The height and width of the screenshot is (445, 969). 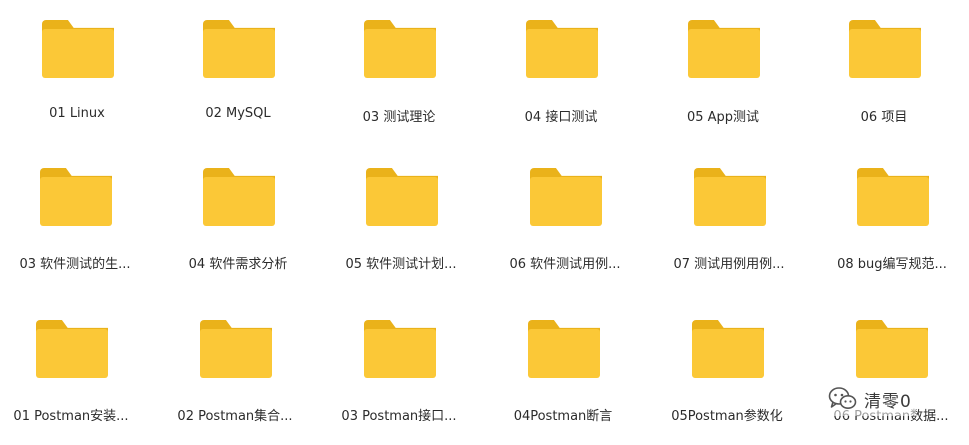 I want to click on watermark-text: 清零0, so click(x=888, y=401).